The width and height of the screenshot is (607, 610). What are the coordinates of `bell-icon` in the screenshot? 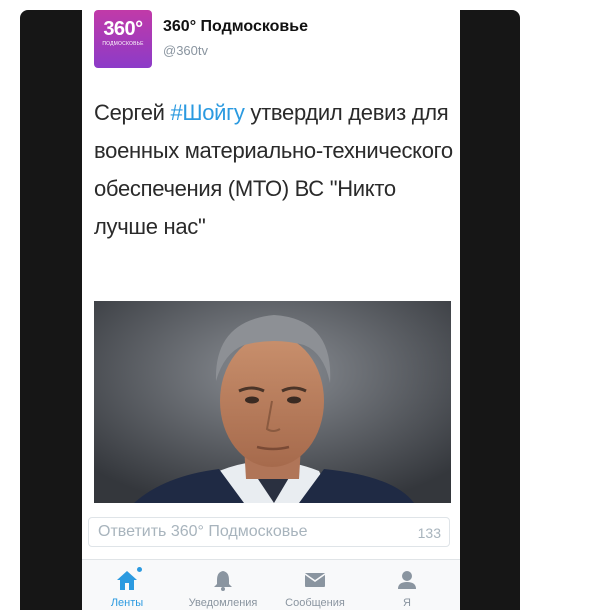 It's located at (223, 581).